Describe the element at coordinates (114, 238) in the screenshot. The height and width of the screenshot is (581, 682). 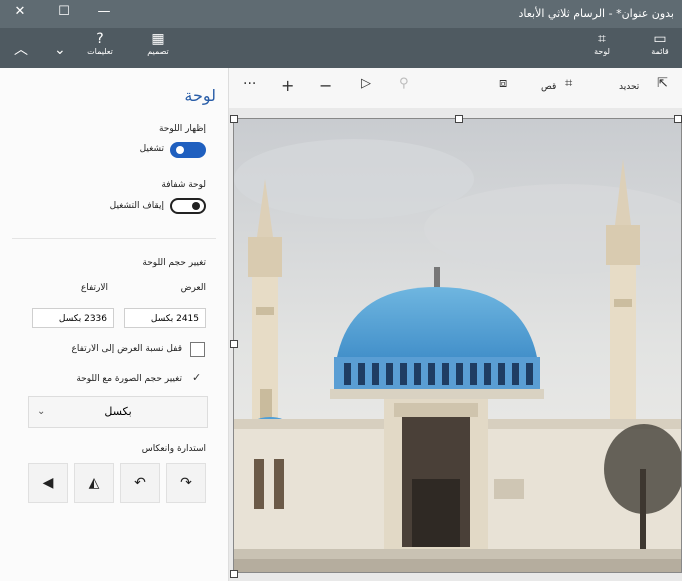
I see `divider` at that location.